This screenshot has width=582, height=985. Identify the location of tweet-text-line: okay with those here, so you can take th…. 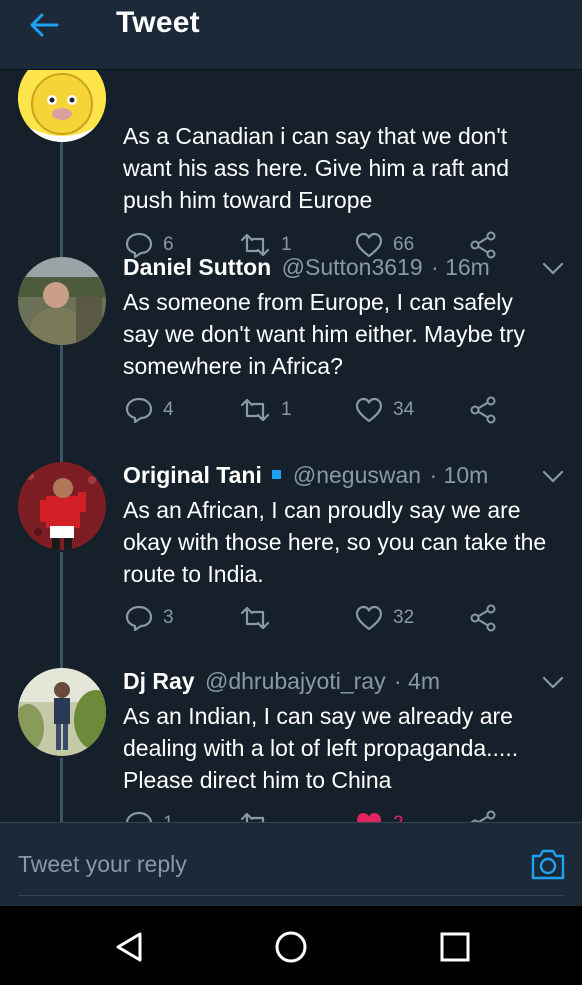
(335, 542).